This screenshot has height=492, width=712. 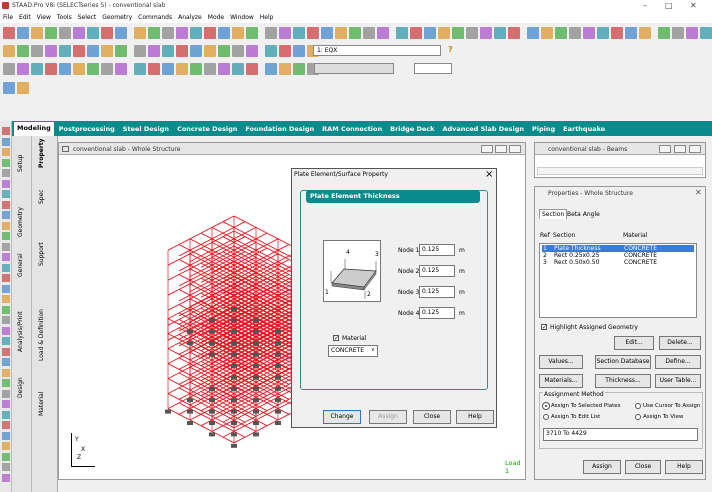 I want to click on radio-cursor, so click(x=638, y=406).